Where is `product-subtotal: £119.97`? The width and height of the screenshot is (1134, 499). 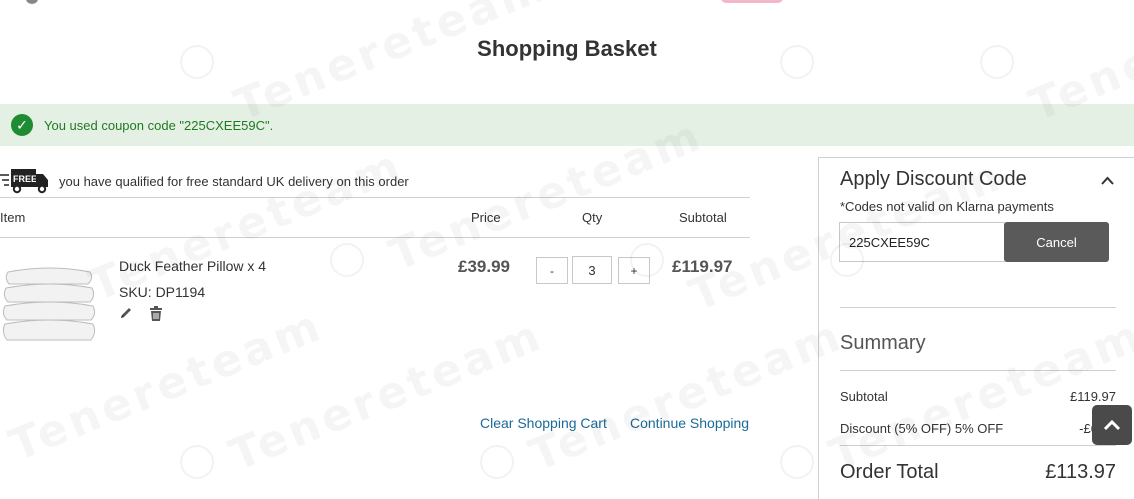 product-subtotal: £119.97 is located at coordinates (702, 266).